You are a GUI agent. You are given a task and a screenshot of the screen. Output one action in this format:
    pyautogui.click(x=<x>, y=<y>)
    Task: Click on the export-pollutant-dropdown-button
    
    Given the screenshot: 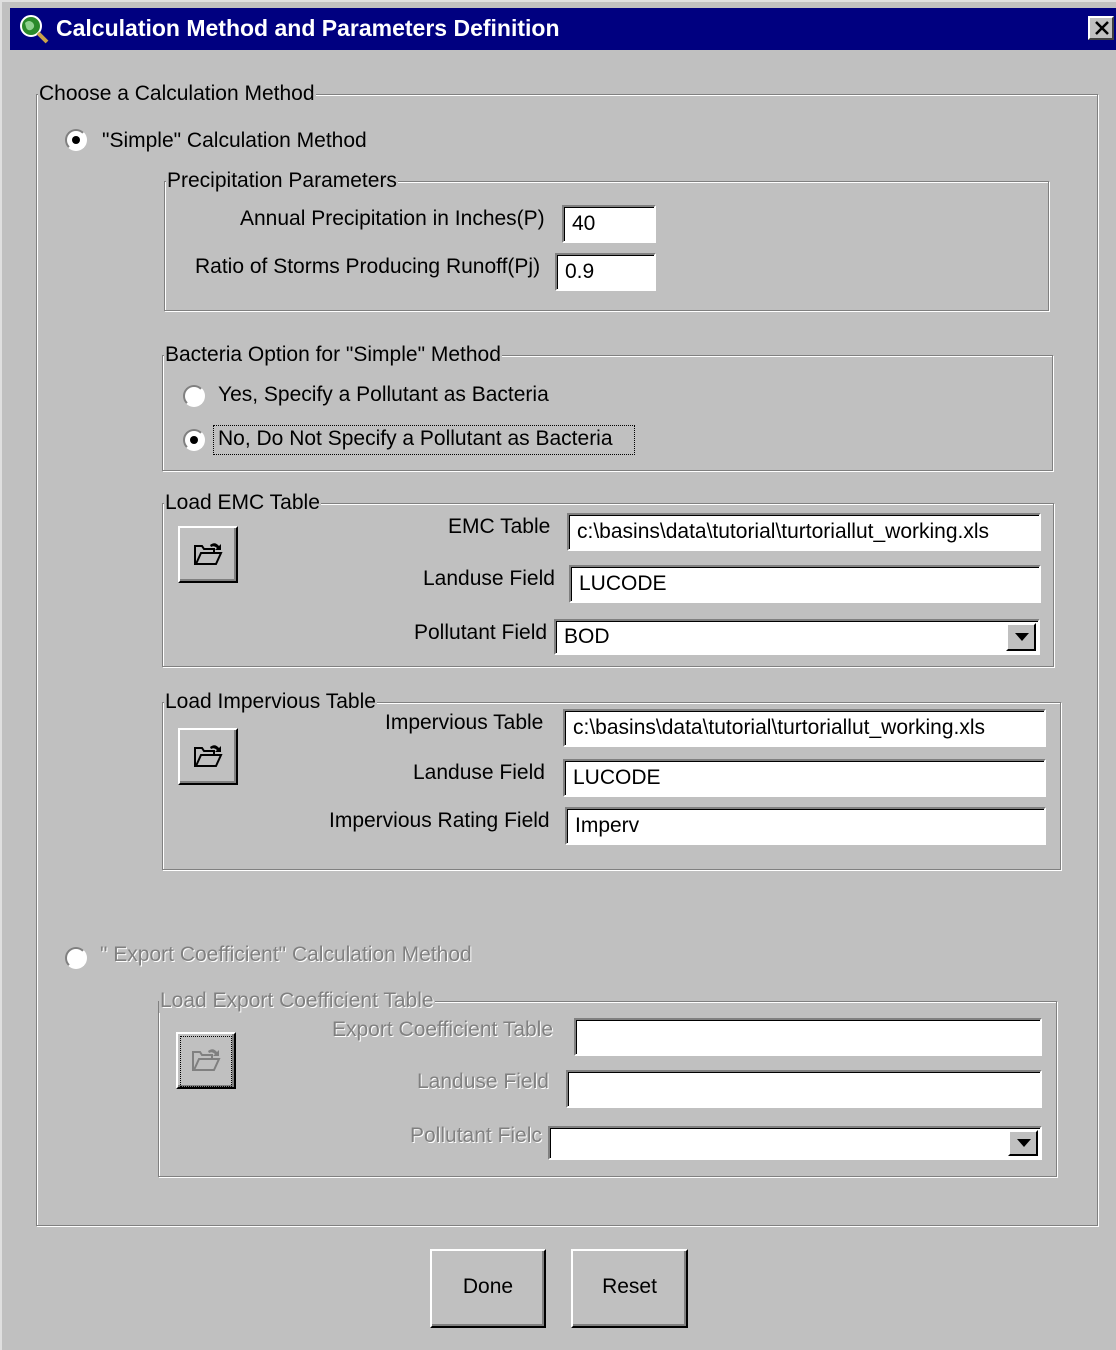 What is the action you would take?
    pyautogui.click(x=1023, y=1143)
    